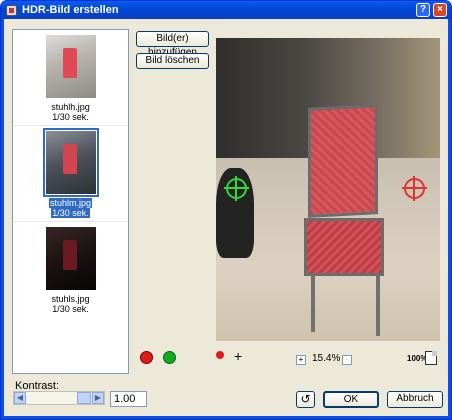 This screenshot has height=420, width=452. Describe the element at coordinates (59, 398) in the screenshot. I see `kontrast-slider: ◀ ▶` at that location.